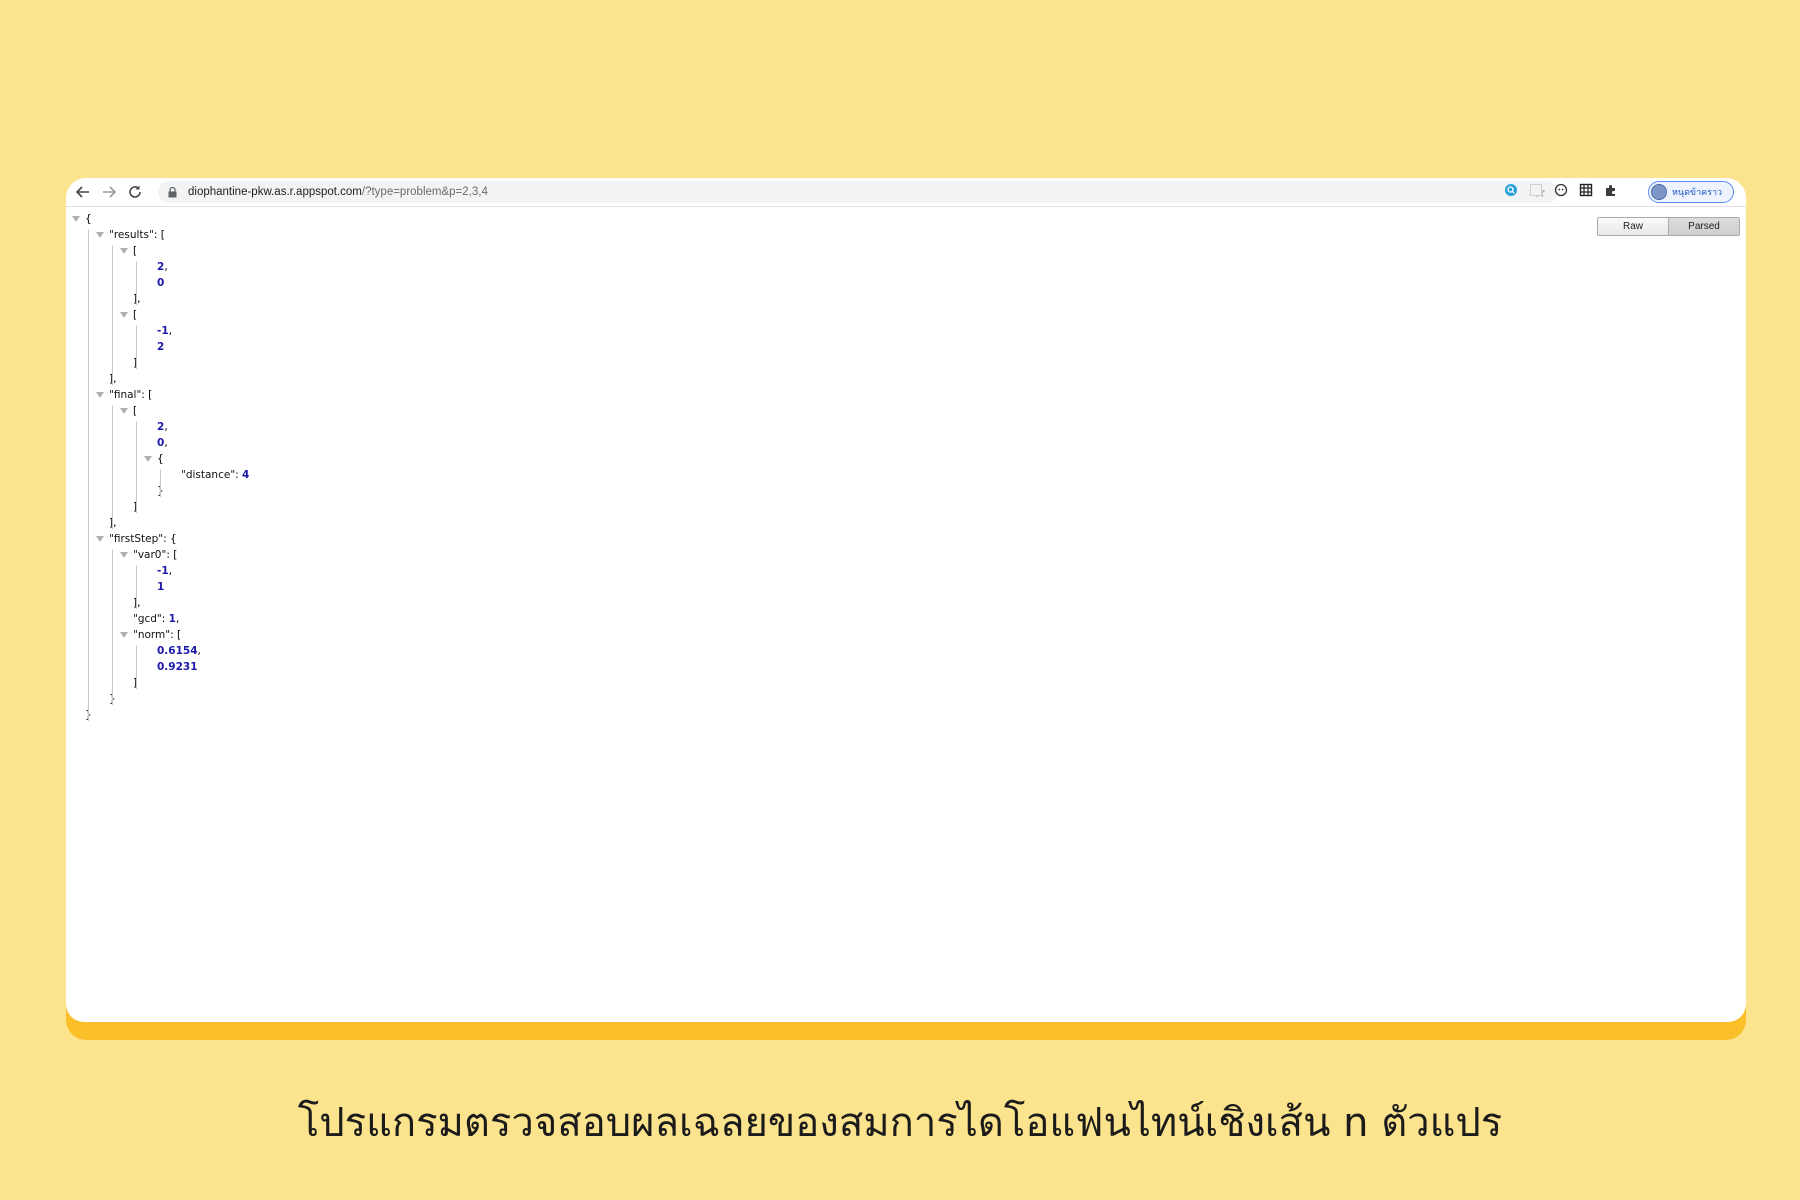  What do you see at coordinates (147, 619) in the screenshot?
I see `json-key: "gcd"` at bounding box center [147, 619].